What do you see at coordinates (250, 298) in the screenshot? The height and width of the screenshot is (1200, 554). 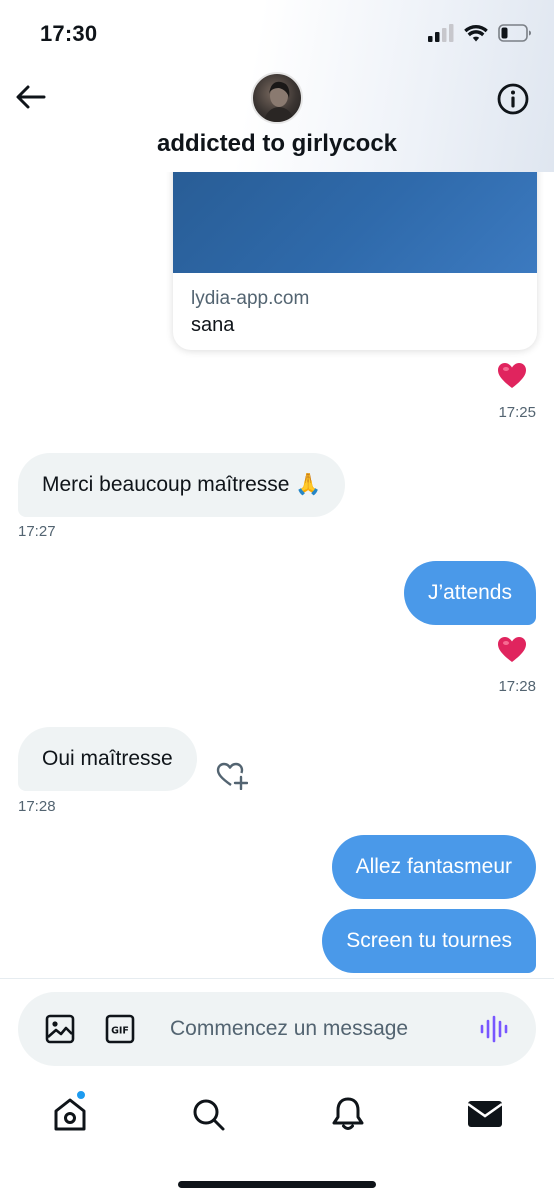 I see `link-domain: lydia-app.com` at bounding box center [250, 298].